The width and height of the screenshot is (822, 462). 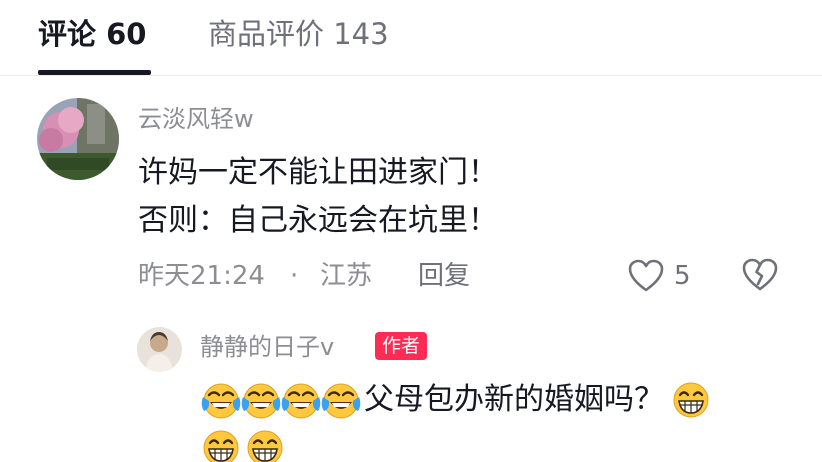 I want to click on tab-product-reviews: 商品评价 143, so click(x=298, y=34).